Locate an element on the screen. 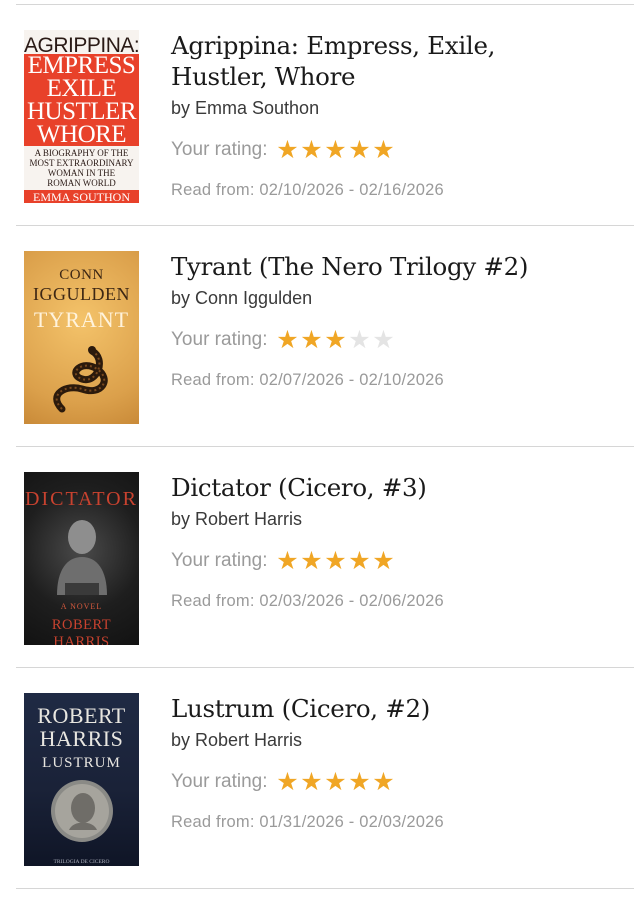 The width and height of the screenshot is (634, 900). read-dates: Read from: 01/31/2026 - 02/03/2026 is located at coordinates (307, 822).